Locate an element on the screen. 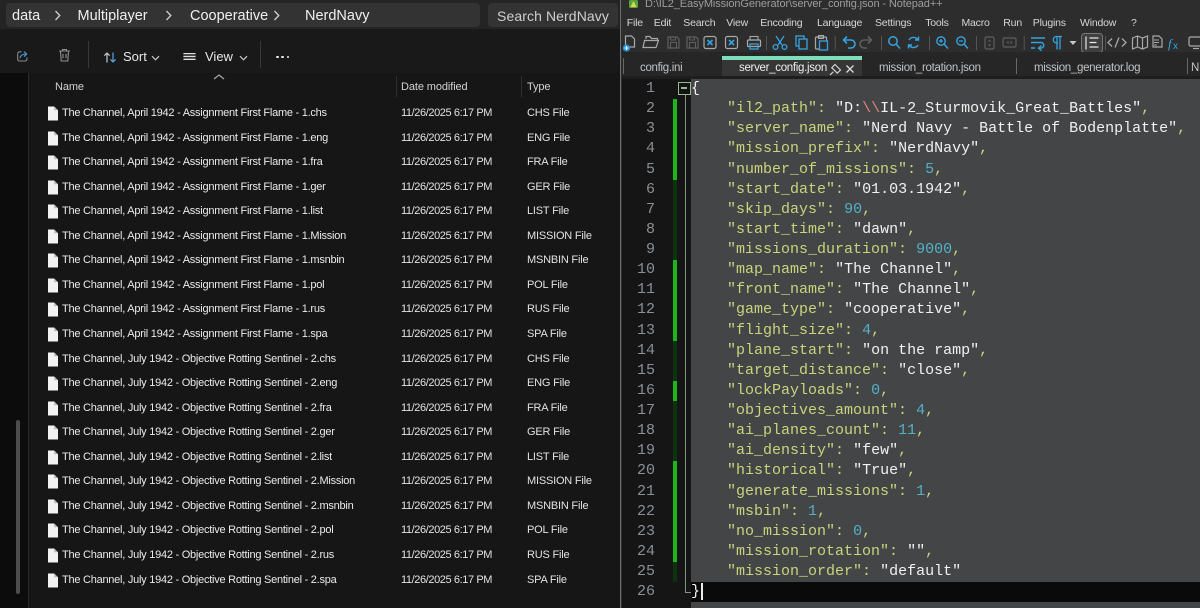  svg-text: x is located at coordinates (1175, 46).